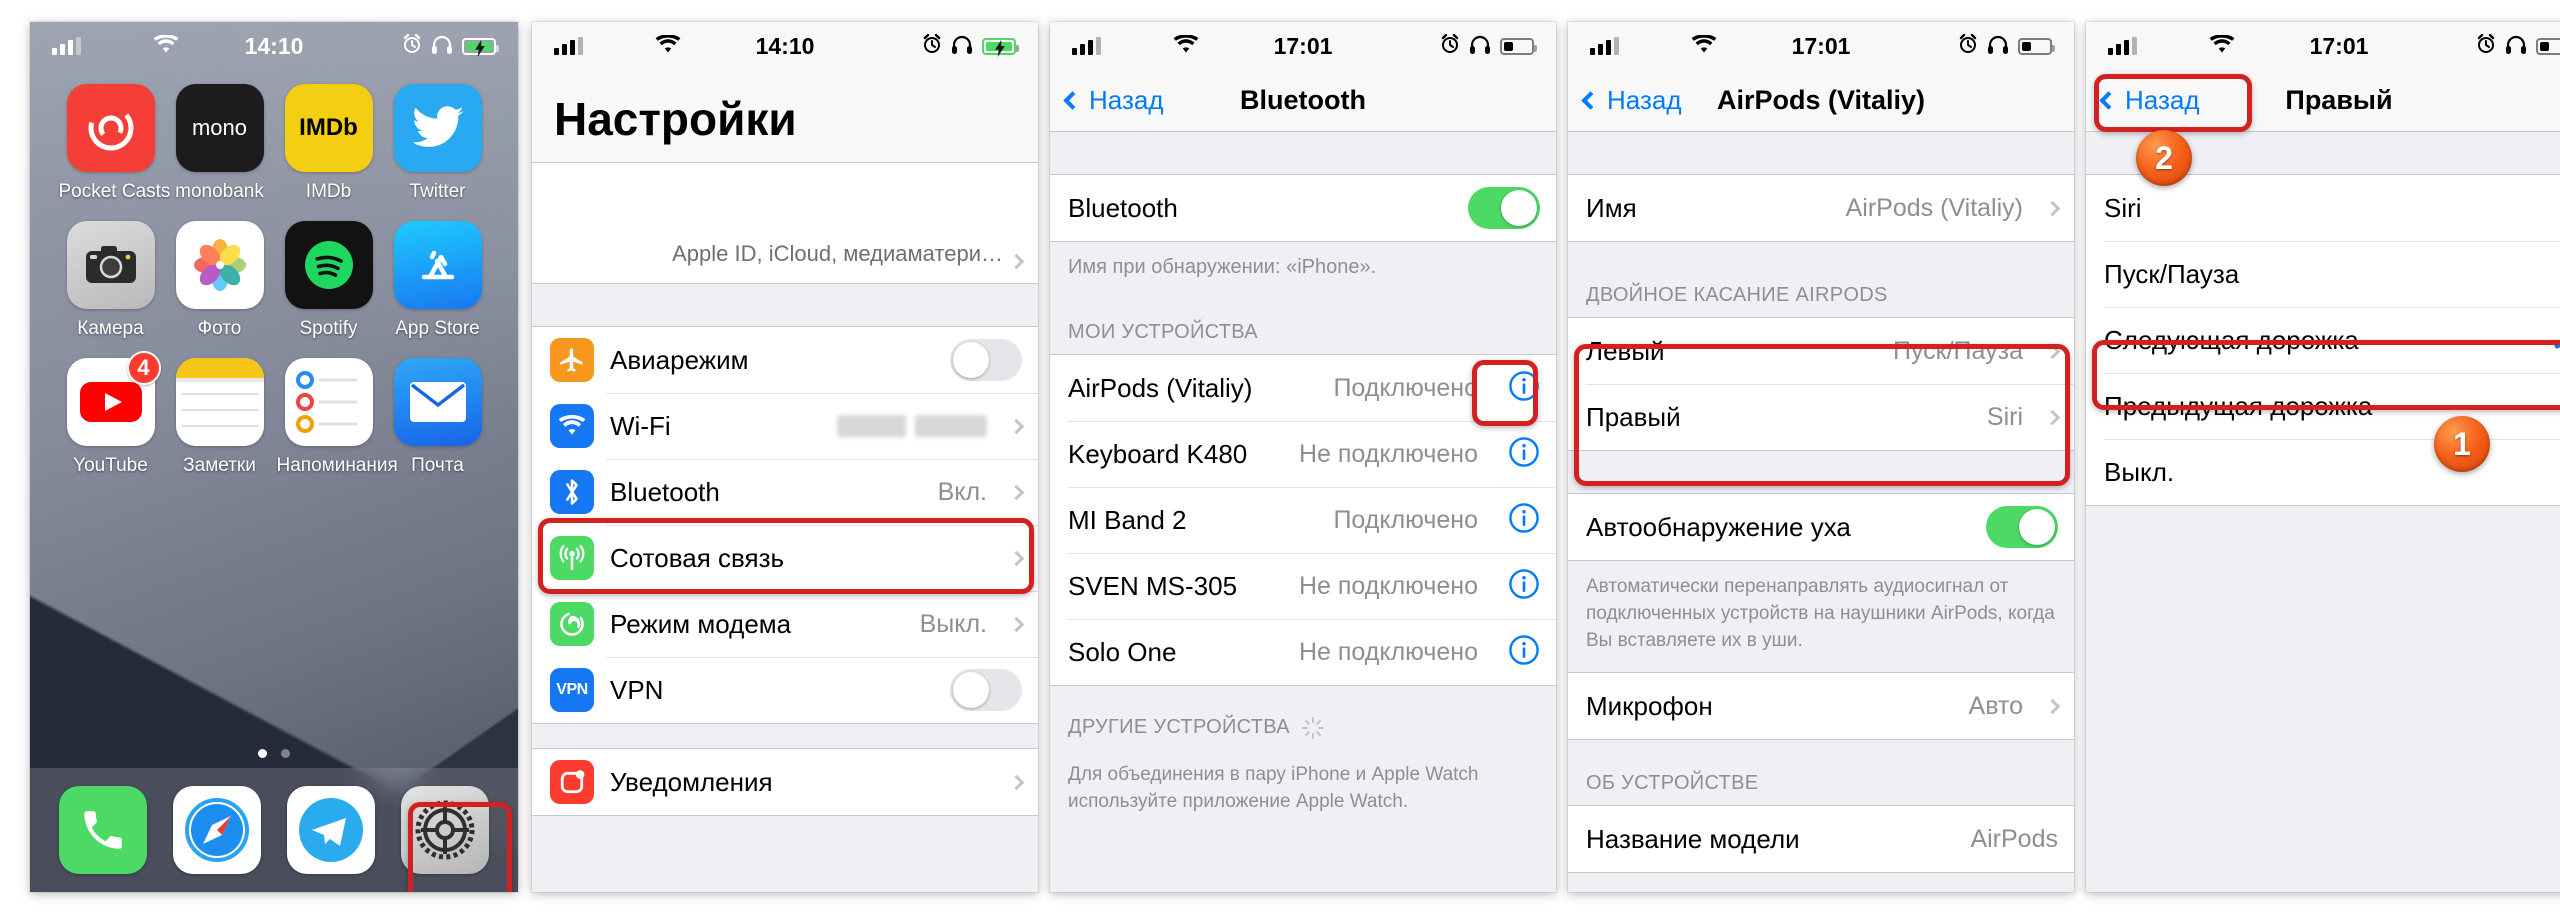  I want to click on battery-charging-icon, so click(480, 47).